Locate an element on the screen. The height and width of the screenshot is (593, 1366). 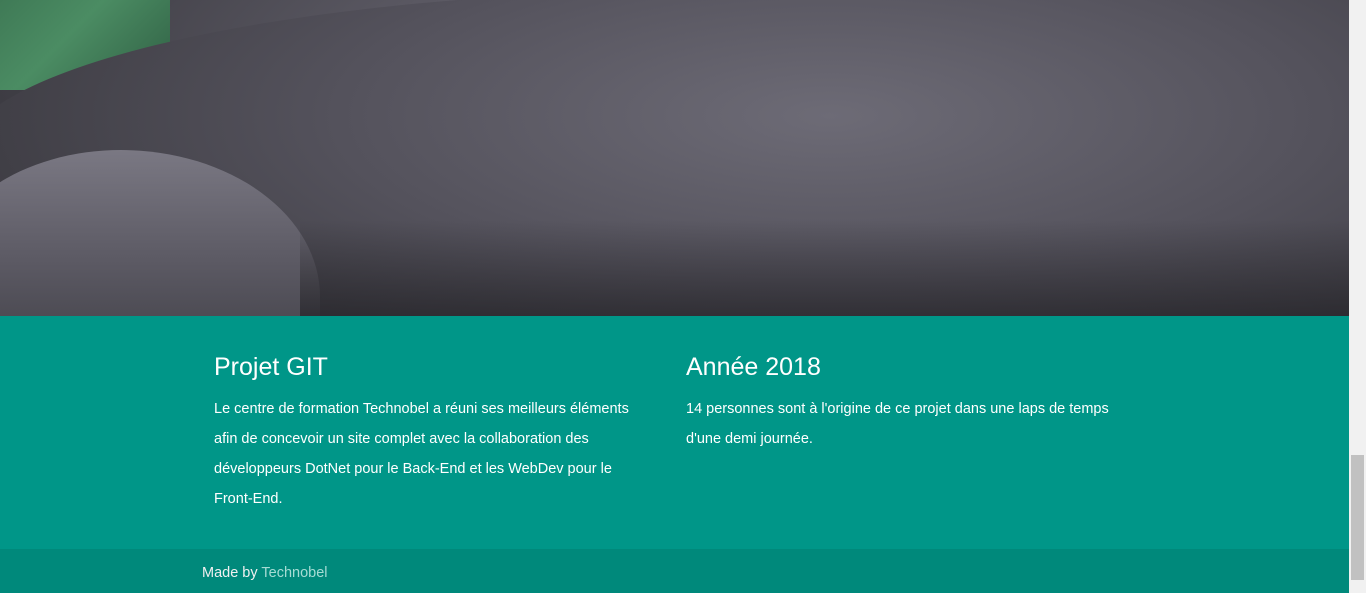
projet-title: Projet GIT is located at coordinates (271, 367).